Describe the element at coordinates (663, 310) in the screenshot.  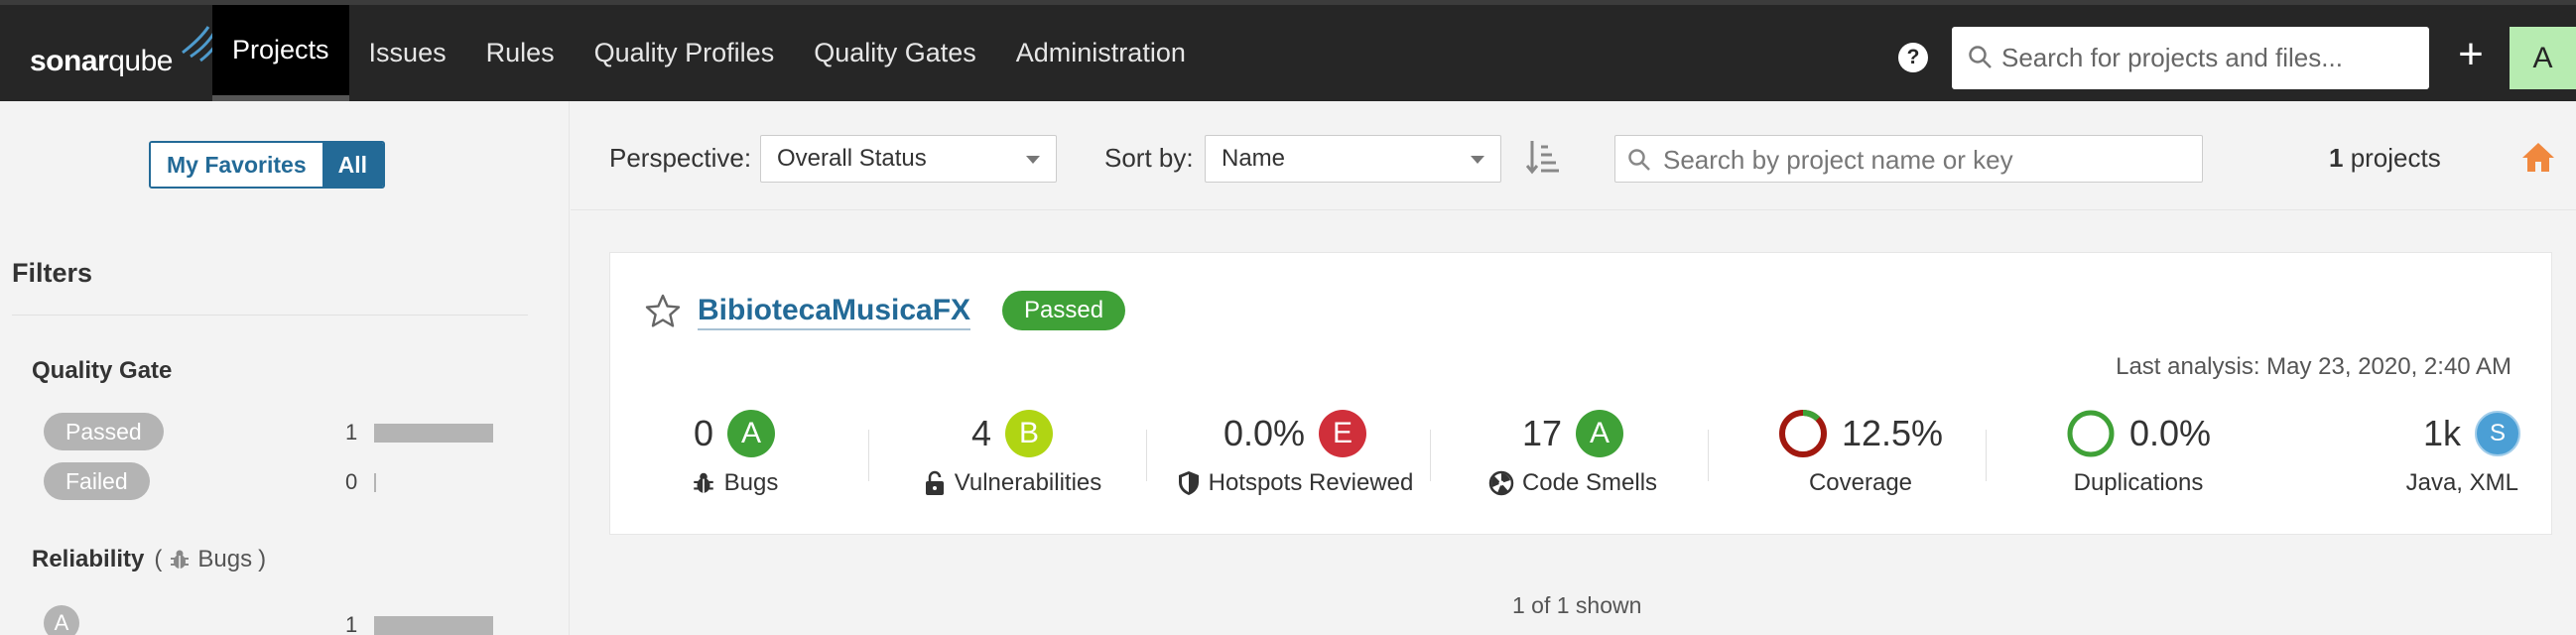
I see `star-icon` at that location.